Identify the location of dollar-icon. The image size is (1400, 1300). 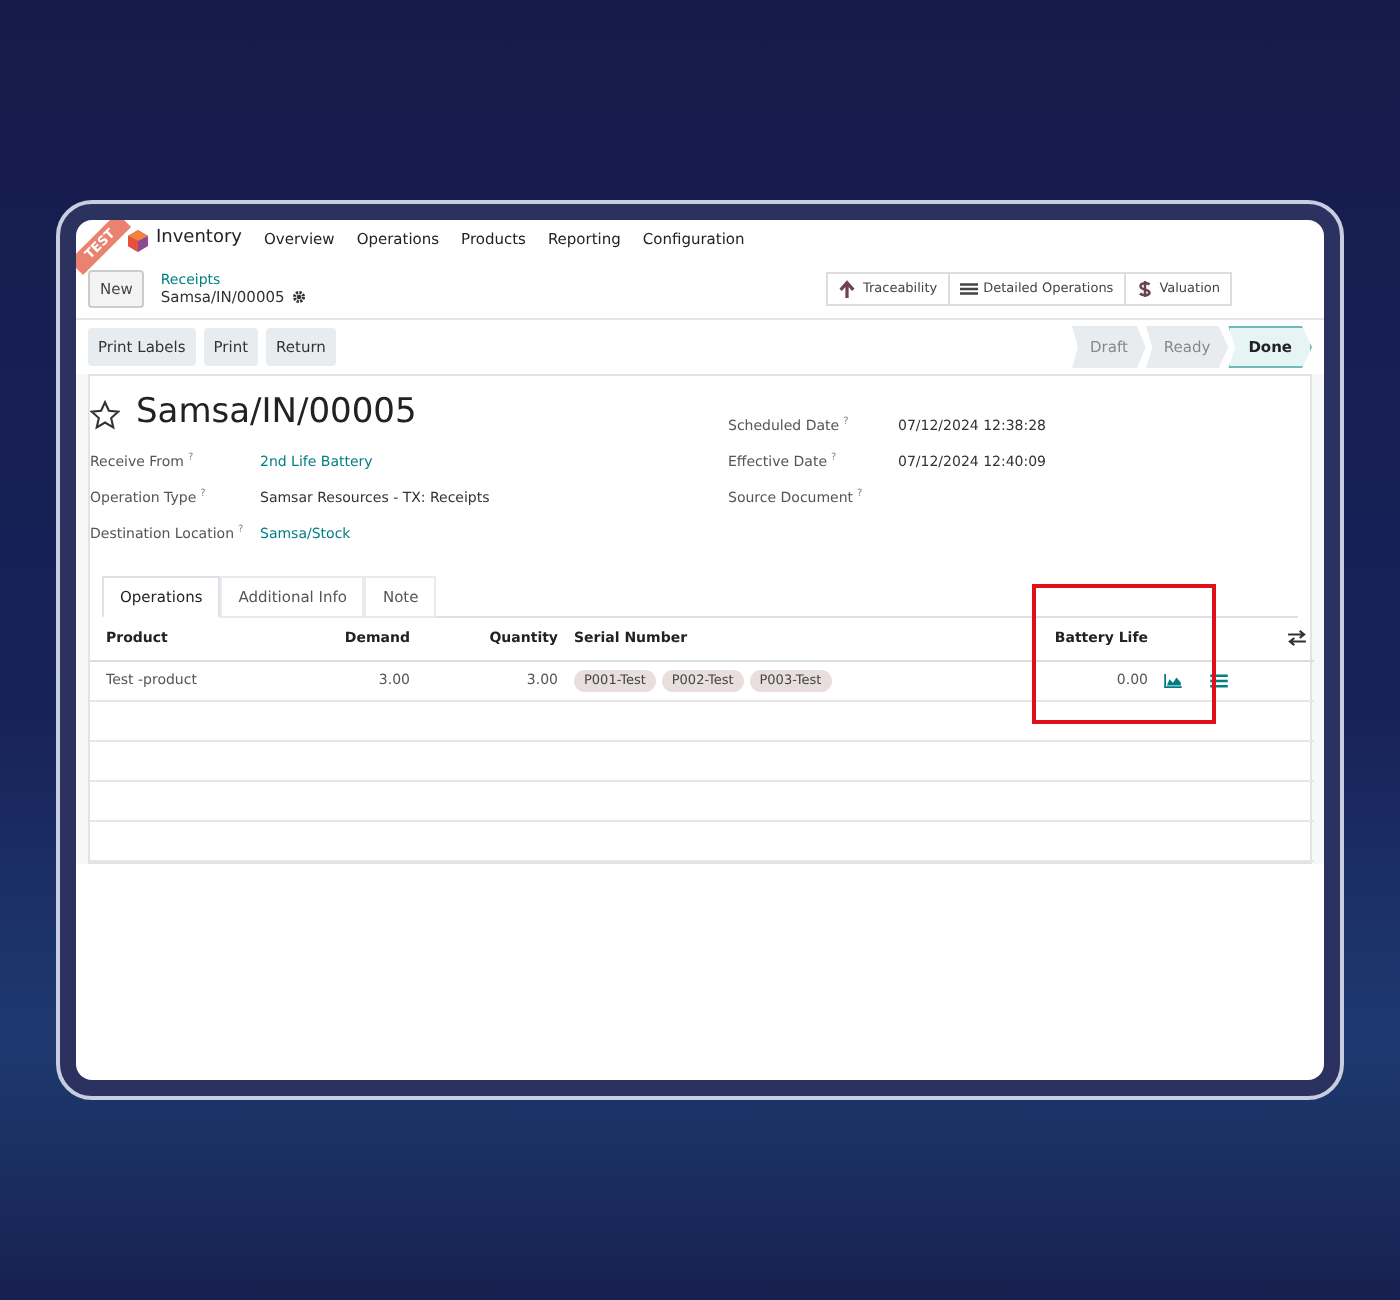
(1144, 289).